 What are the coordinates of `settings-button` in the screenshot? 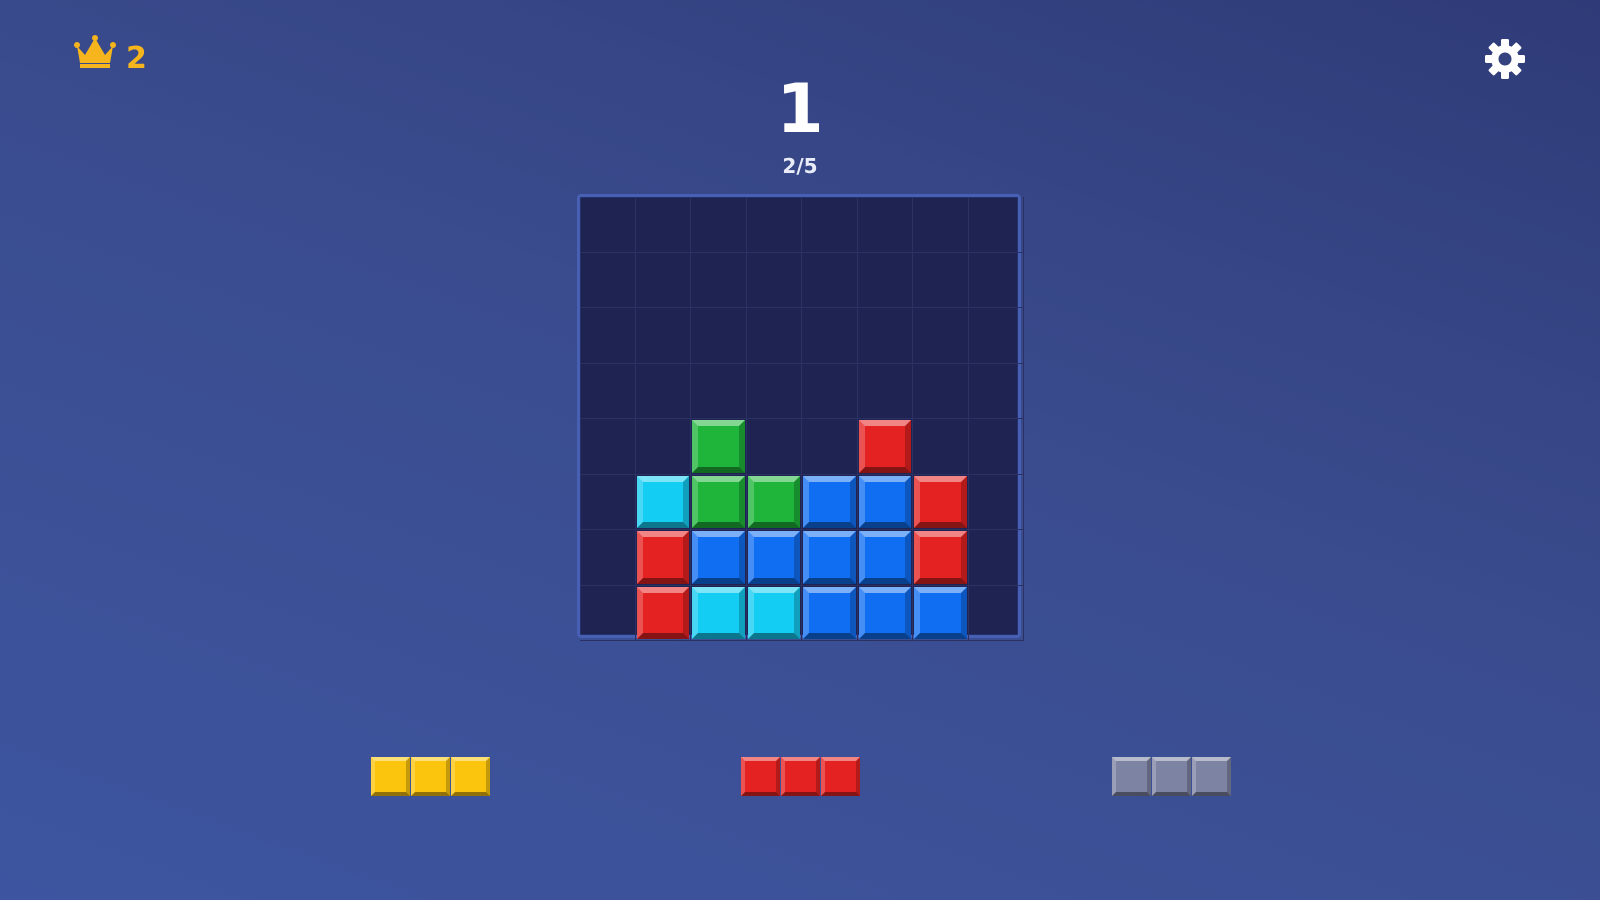 It's located at (1505, 59).